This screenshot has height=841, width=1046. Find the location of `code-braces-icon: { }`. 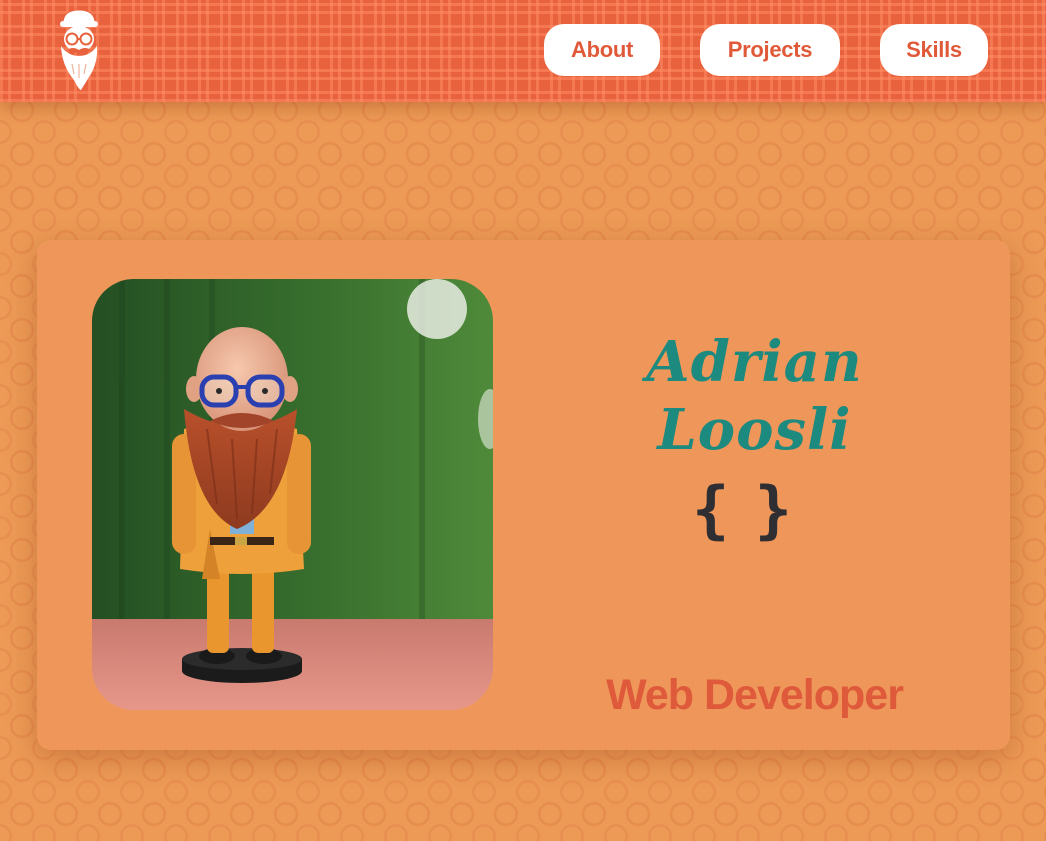

code-braces-icon: { } is located at coordinates (742, 509).